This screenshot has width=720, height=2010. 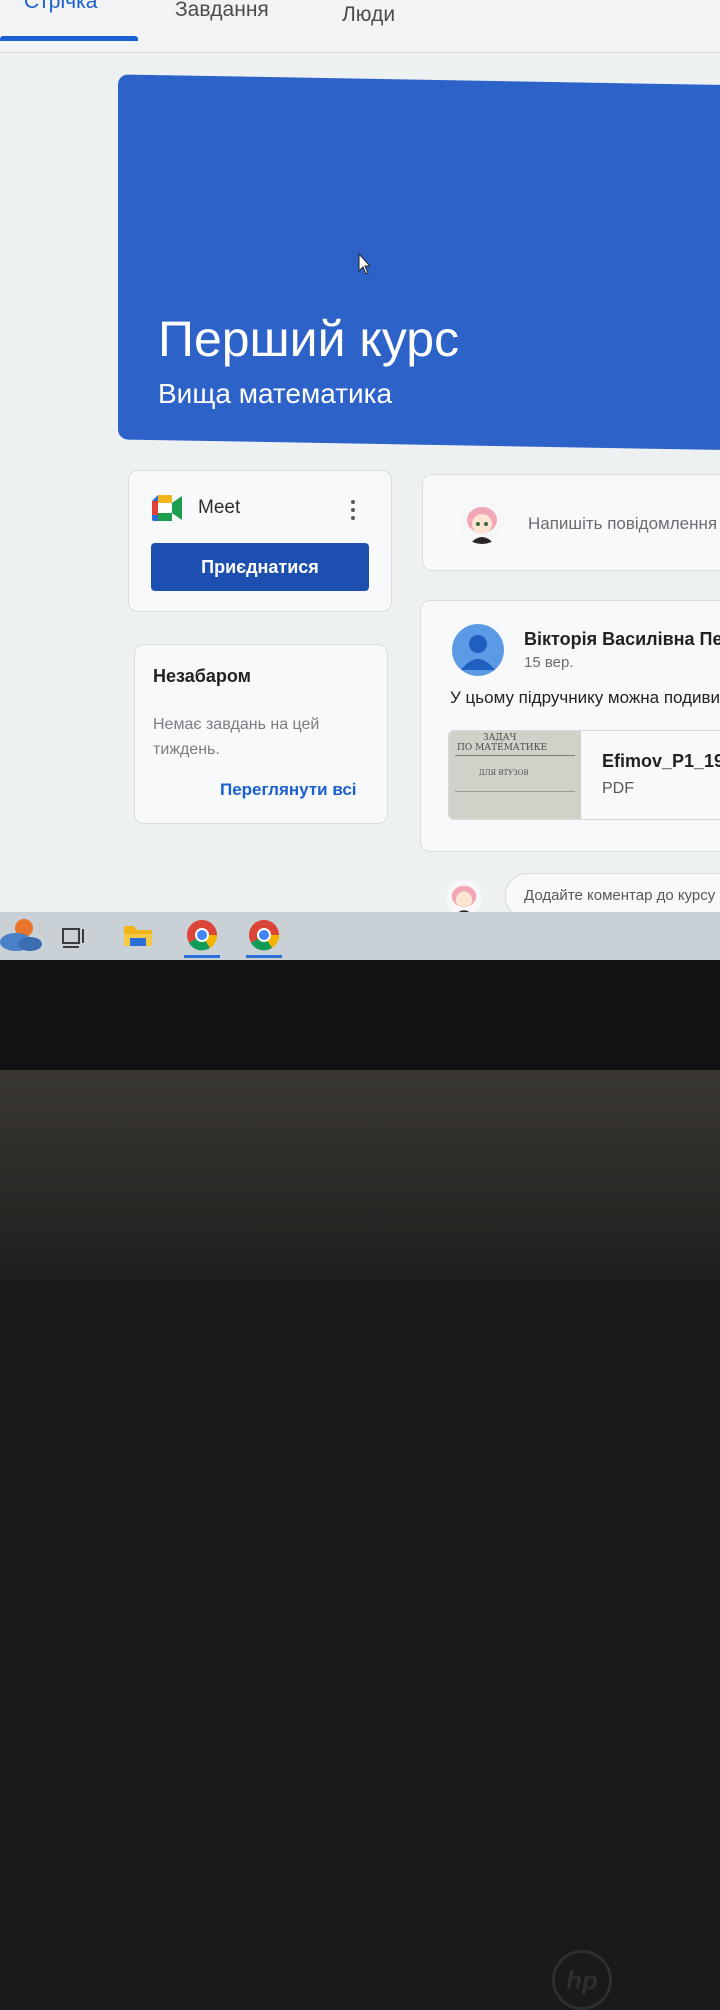 What do you see at coordinates (260, 567) in the screenshot?
I see `join-meet-button: Приєднатися` at bounding box center [260, 567].